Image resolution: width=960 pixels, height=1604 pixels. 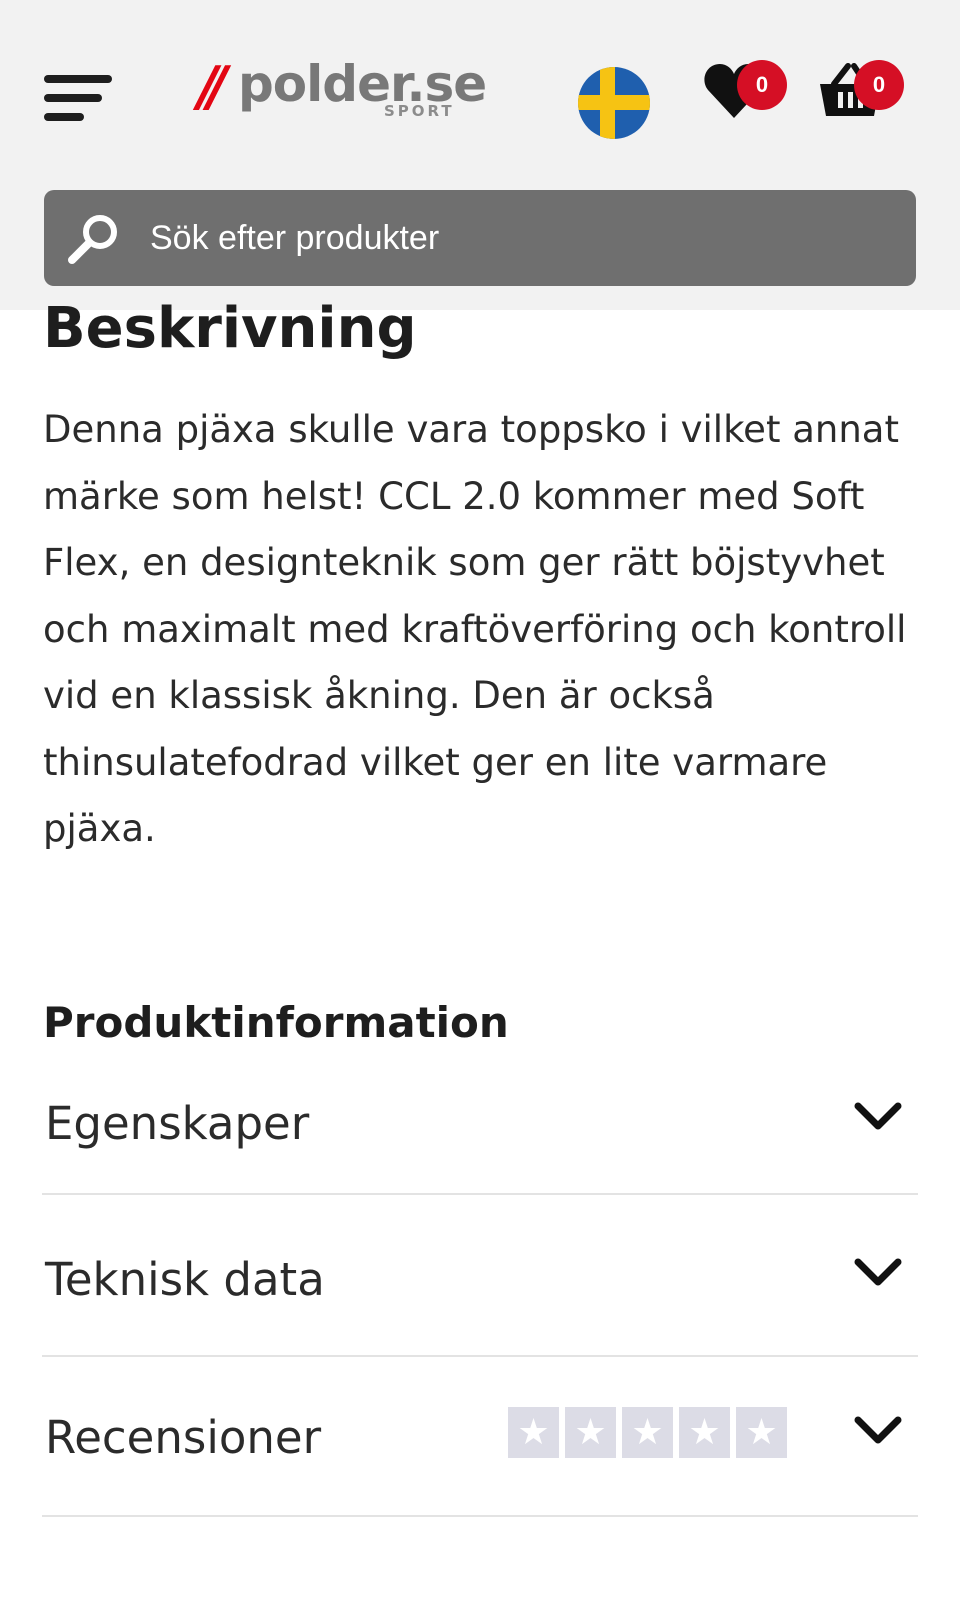 What do you see at coordinates (480, 1276) in the screenshot?
I see `accordion-teknisk-data: Teknisk data` at bounding box center [480, 1276].